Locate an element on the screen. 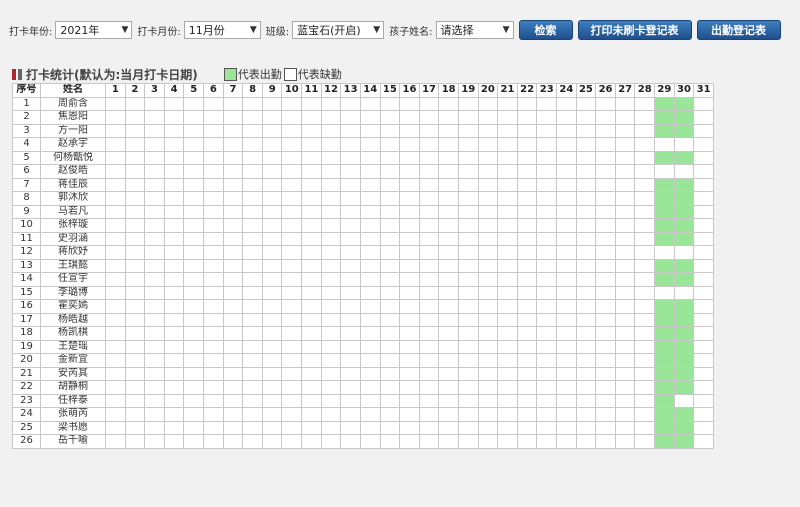 The image size is (800, 507). header-day-17: 17 is located at coordinates (429, 90).